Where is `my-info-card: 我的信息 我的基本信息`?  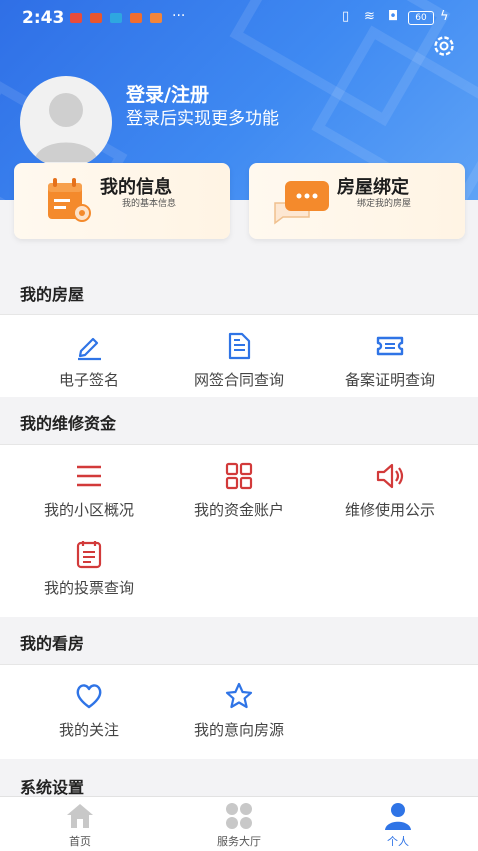 my-info-card: 我的信息 我的基本信息 is located at coordinates (122, 201).